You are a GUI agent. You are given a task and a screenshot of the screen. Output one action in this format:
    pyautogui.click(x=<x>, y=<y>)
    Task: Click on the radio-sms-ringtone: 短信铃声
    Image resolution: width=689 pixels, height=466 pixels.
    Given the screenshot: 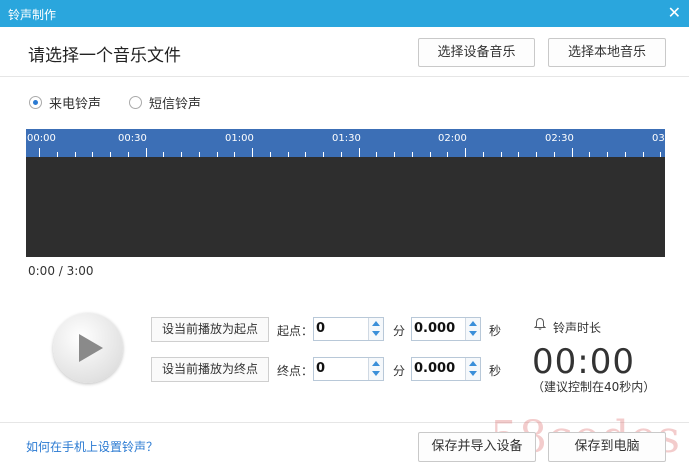 What is the action you would take?
    pyautogui.click(x=165, y=102)
    